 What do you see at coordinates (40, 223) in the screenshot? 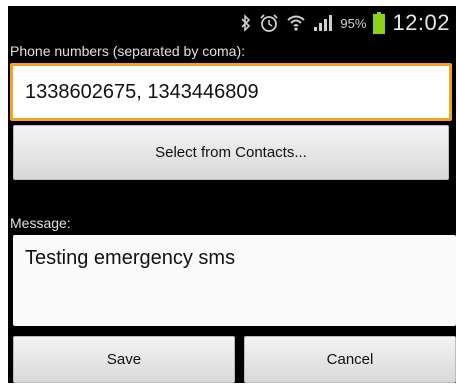
I see `message-label: Message:` at bounding box center [40, 223].